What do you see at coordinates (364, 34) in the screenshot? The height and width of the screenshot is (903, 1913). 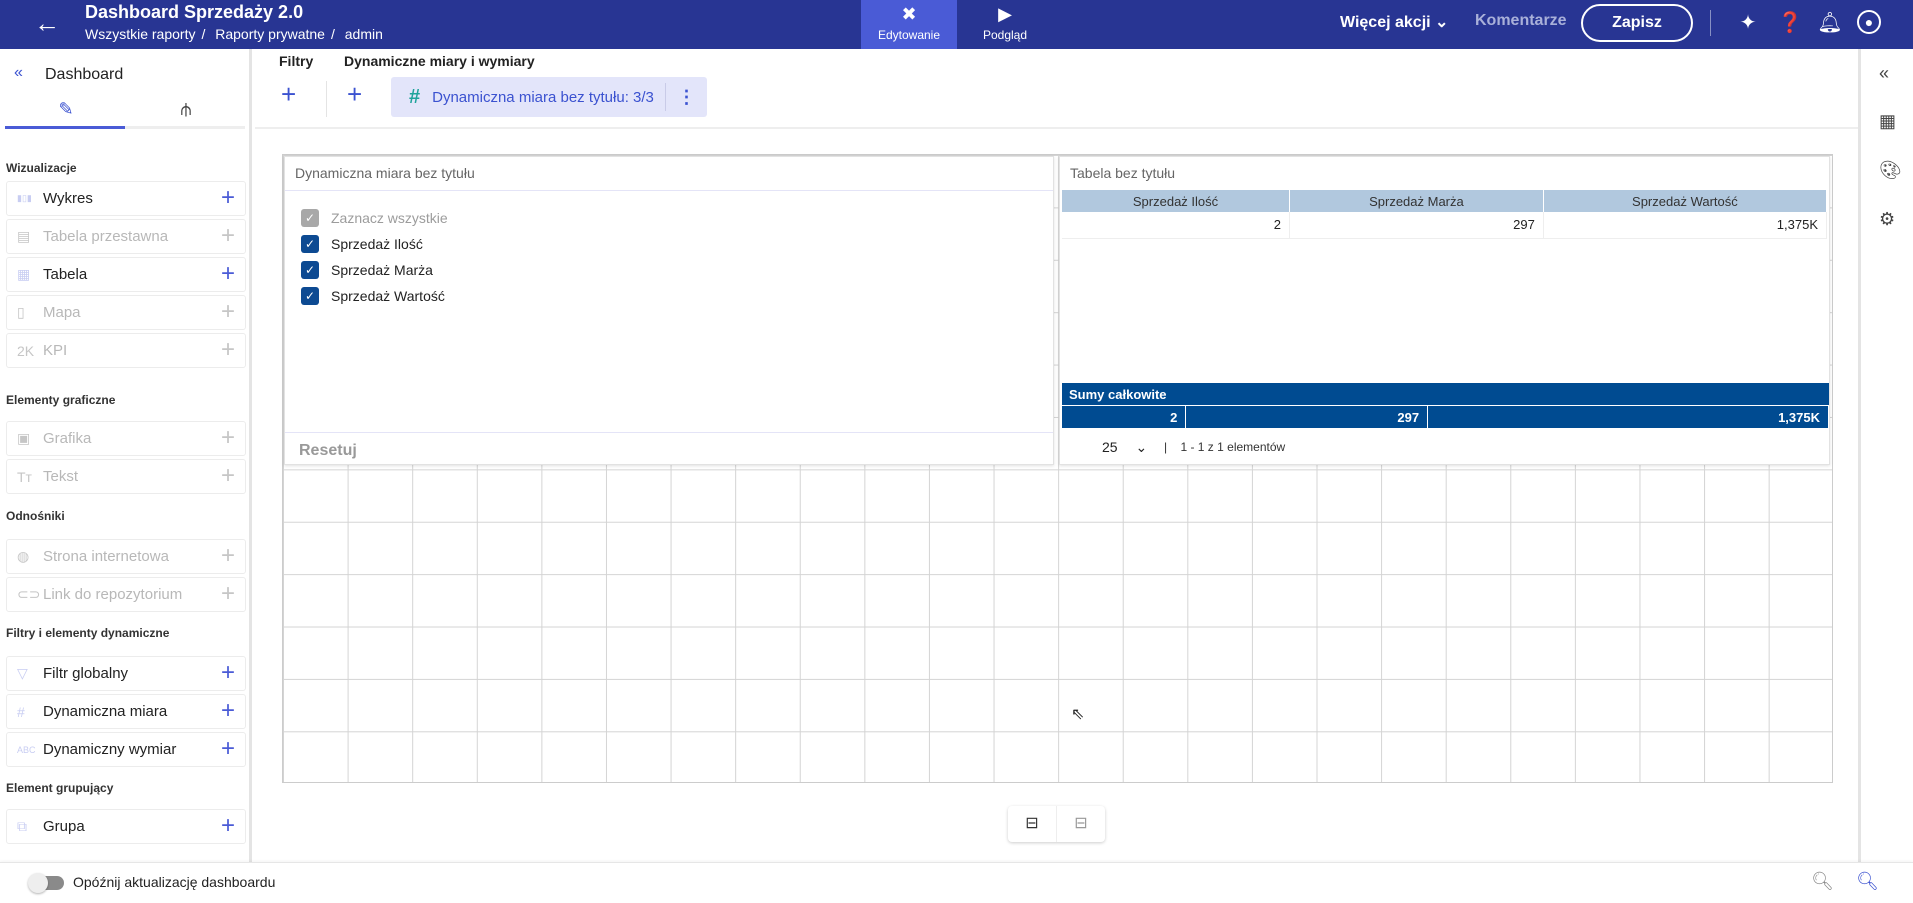 I see `breadcrumb-item: admin` at bounding box center [364, 34].